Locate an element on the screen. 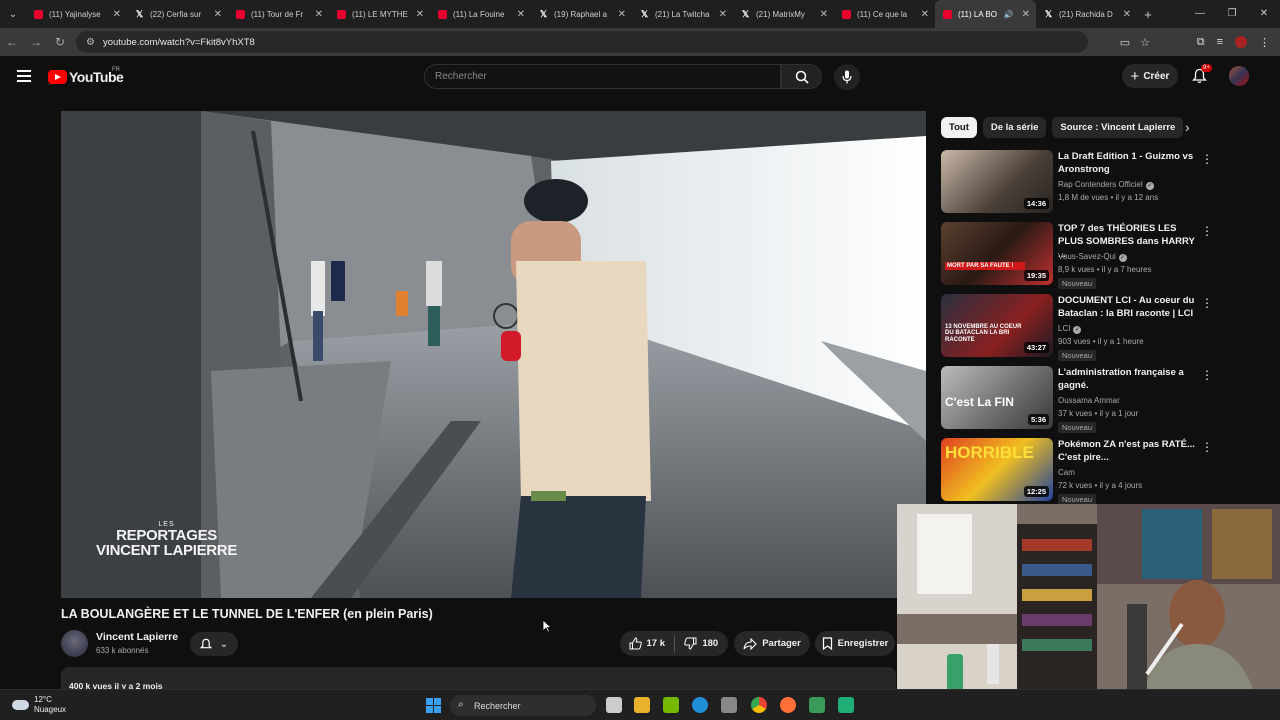 Image resolution: width=1280 pixels, height=720 pixels. browser-tab: 𝕏 (21) MatrixMy ✕ is located at coordinates (783, 14).